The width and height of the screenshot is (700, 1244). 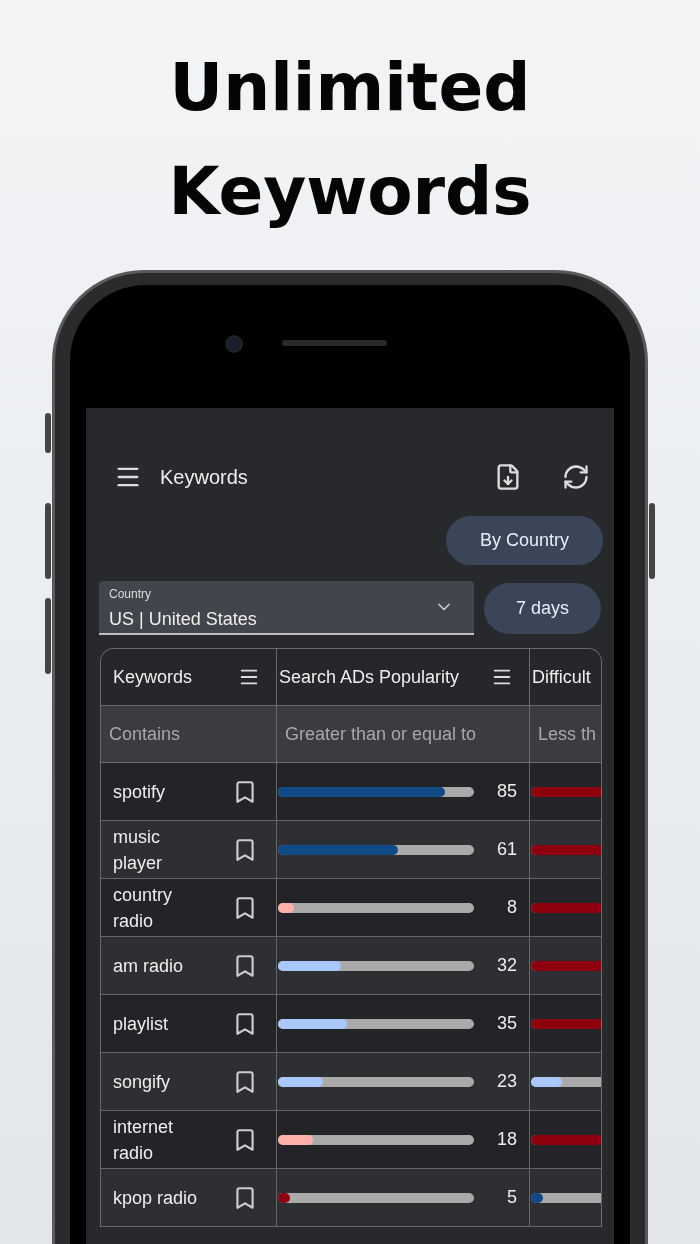 What do you see at coordinates (142, 1082) in the screenshot?
I see `keyword-text: songify` at bounding box center [142, 1082].